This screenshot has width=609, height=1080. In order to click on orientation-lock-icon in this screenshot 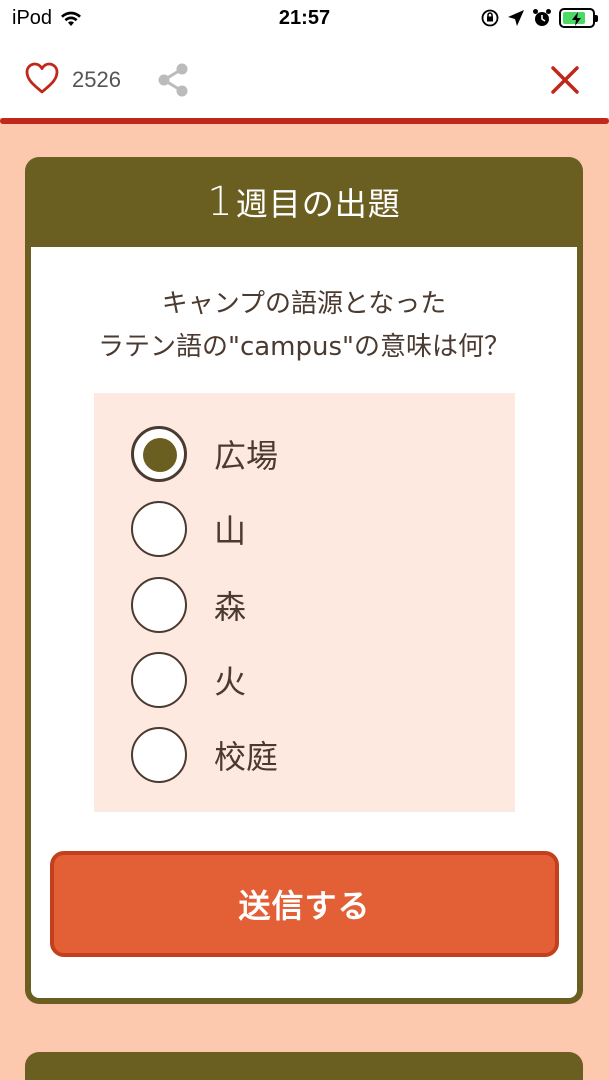, I will do `click(490, 18)`.